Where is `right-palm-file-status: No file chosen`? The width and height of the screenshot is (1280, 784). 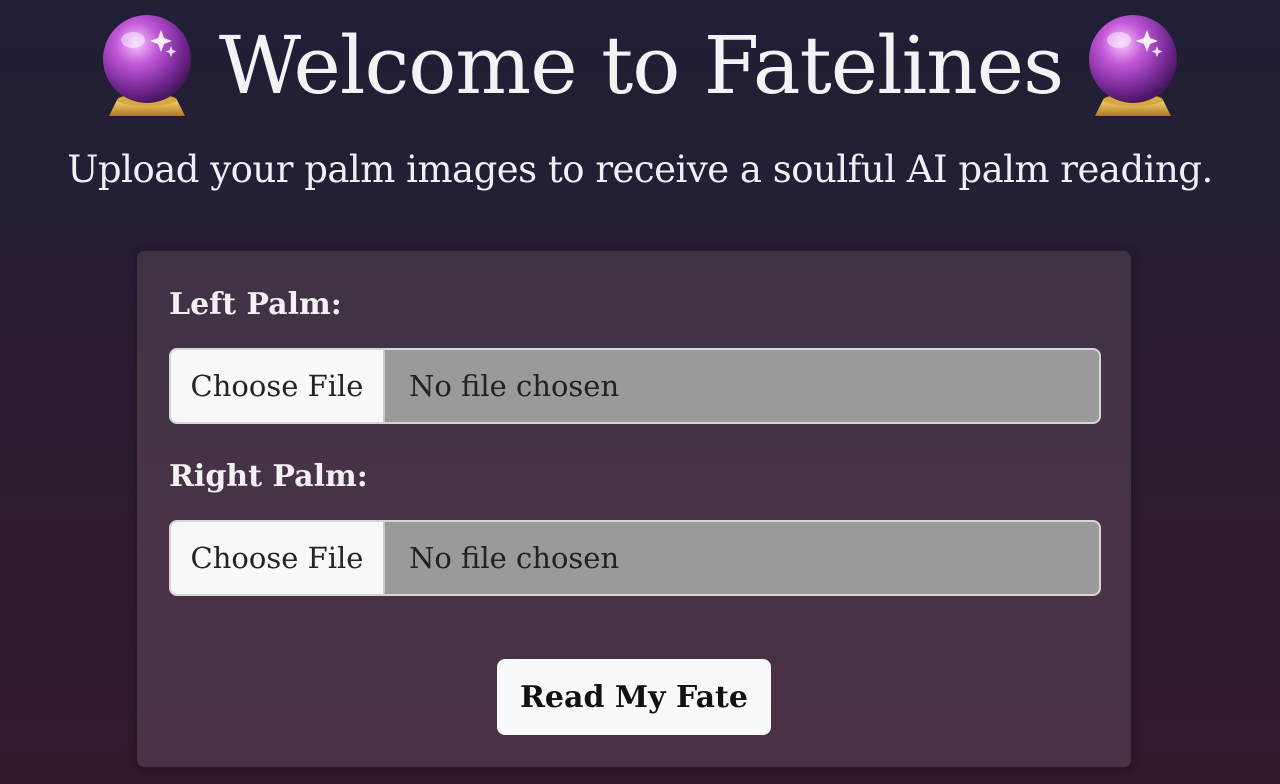 right-palm-file-status: No file chosen is located at coordinates (514, 558).